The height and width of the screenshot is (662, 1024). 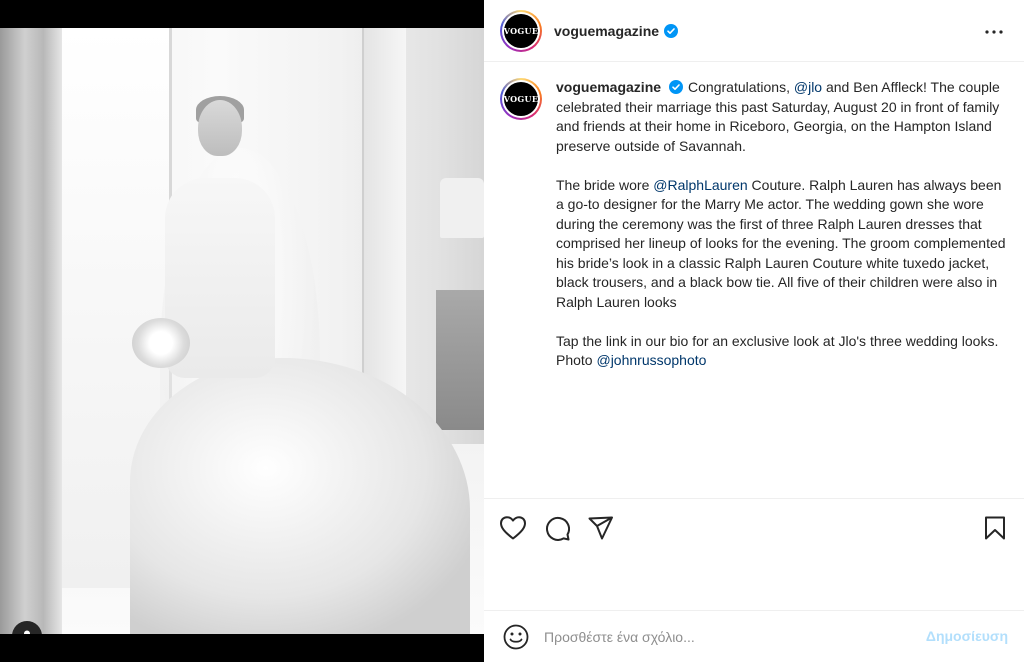 I want to click on caption-text-span: Congratulations,, so click(x=741, y=87).